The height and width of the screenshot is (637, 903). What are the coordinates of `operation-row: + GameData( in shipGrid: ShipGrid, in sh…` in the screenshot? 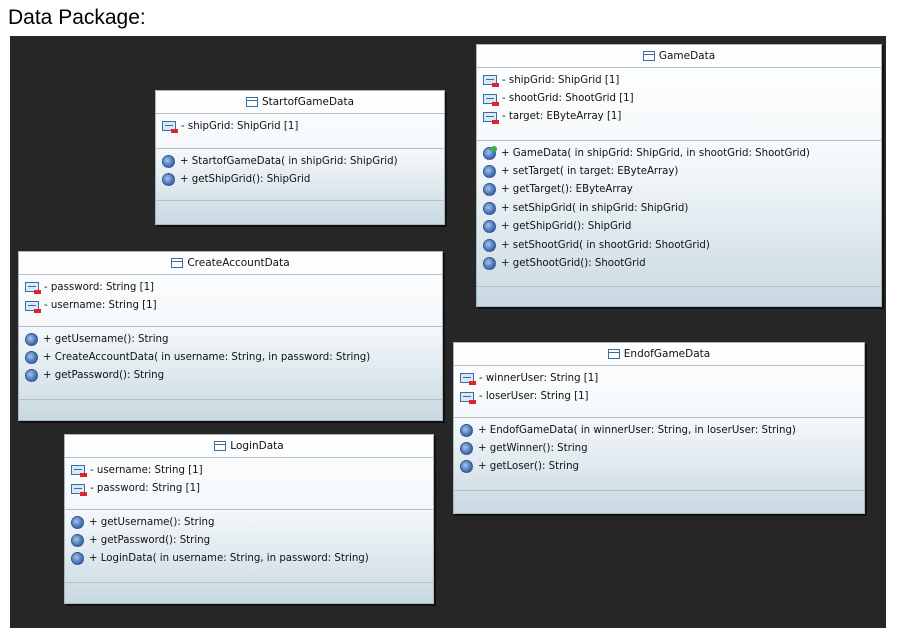 It's located at (680, 153).